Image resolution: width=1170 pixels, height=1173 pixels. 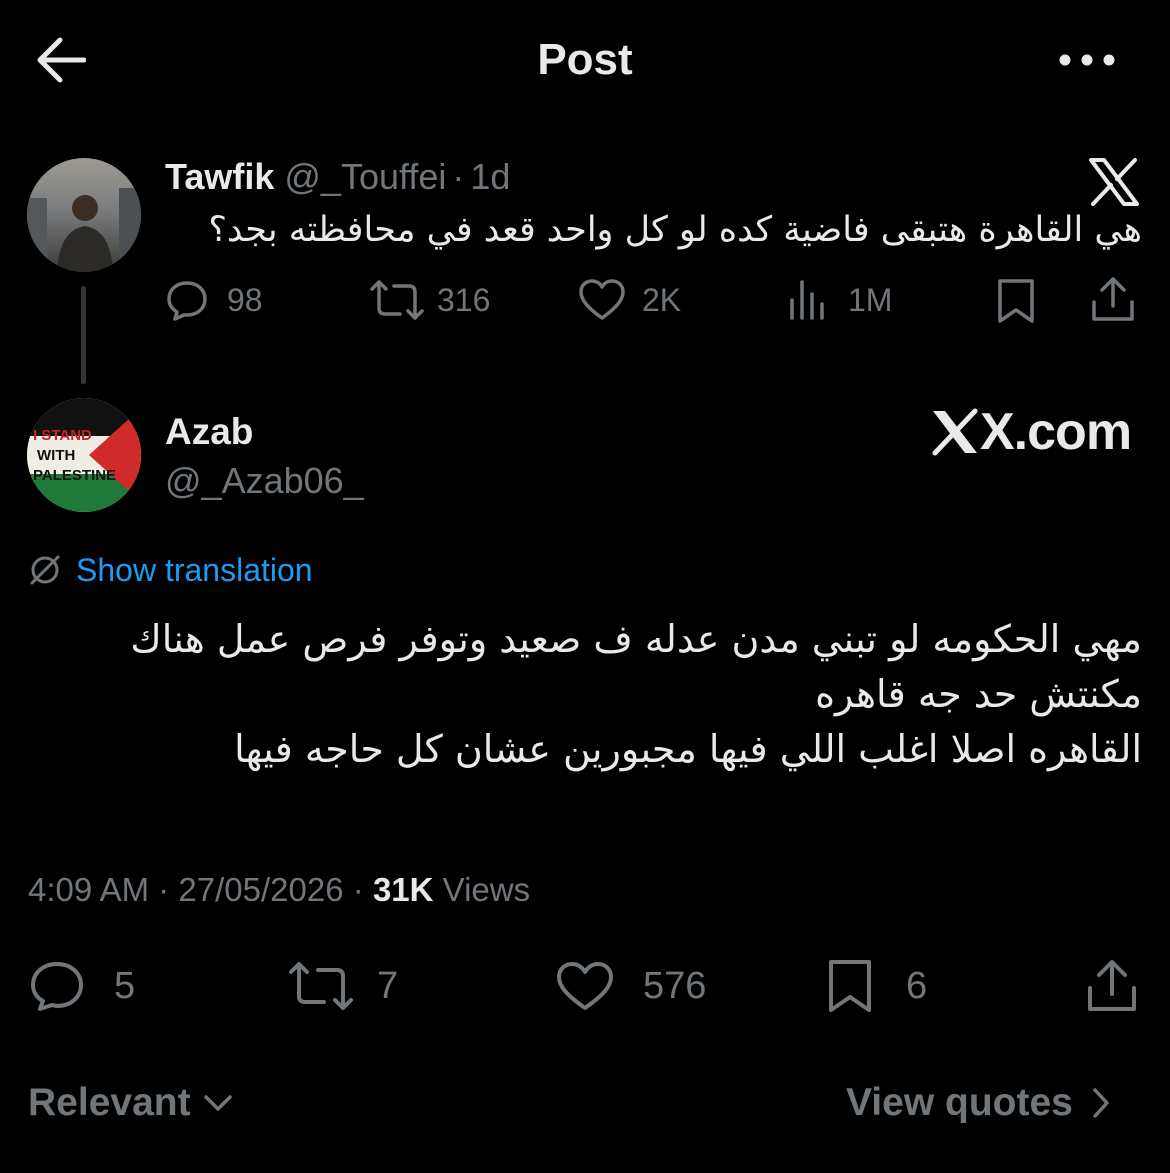 What do you see at coordinates (1101, 1103) in the screenshot?
I see `chevron-right-icon` at bounding box center [1101, 1103].